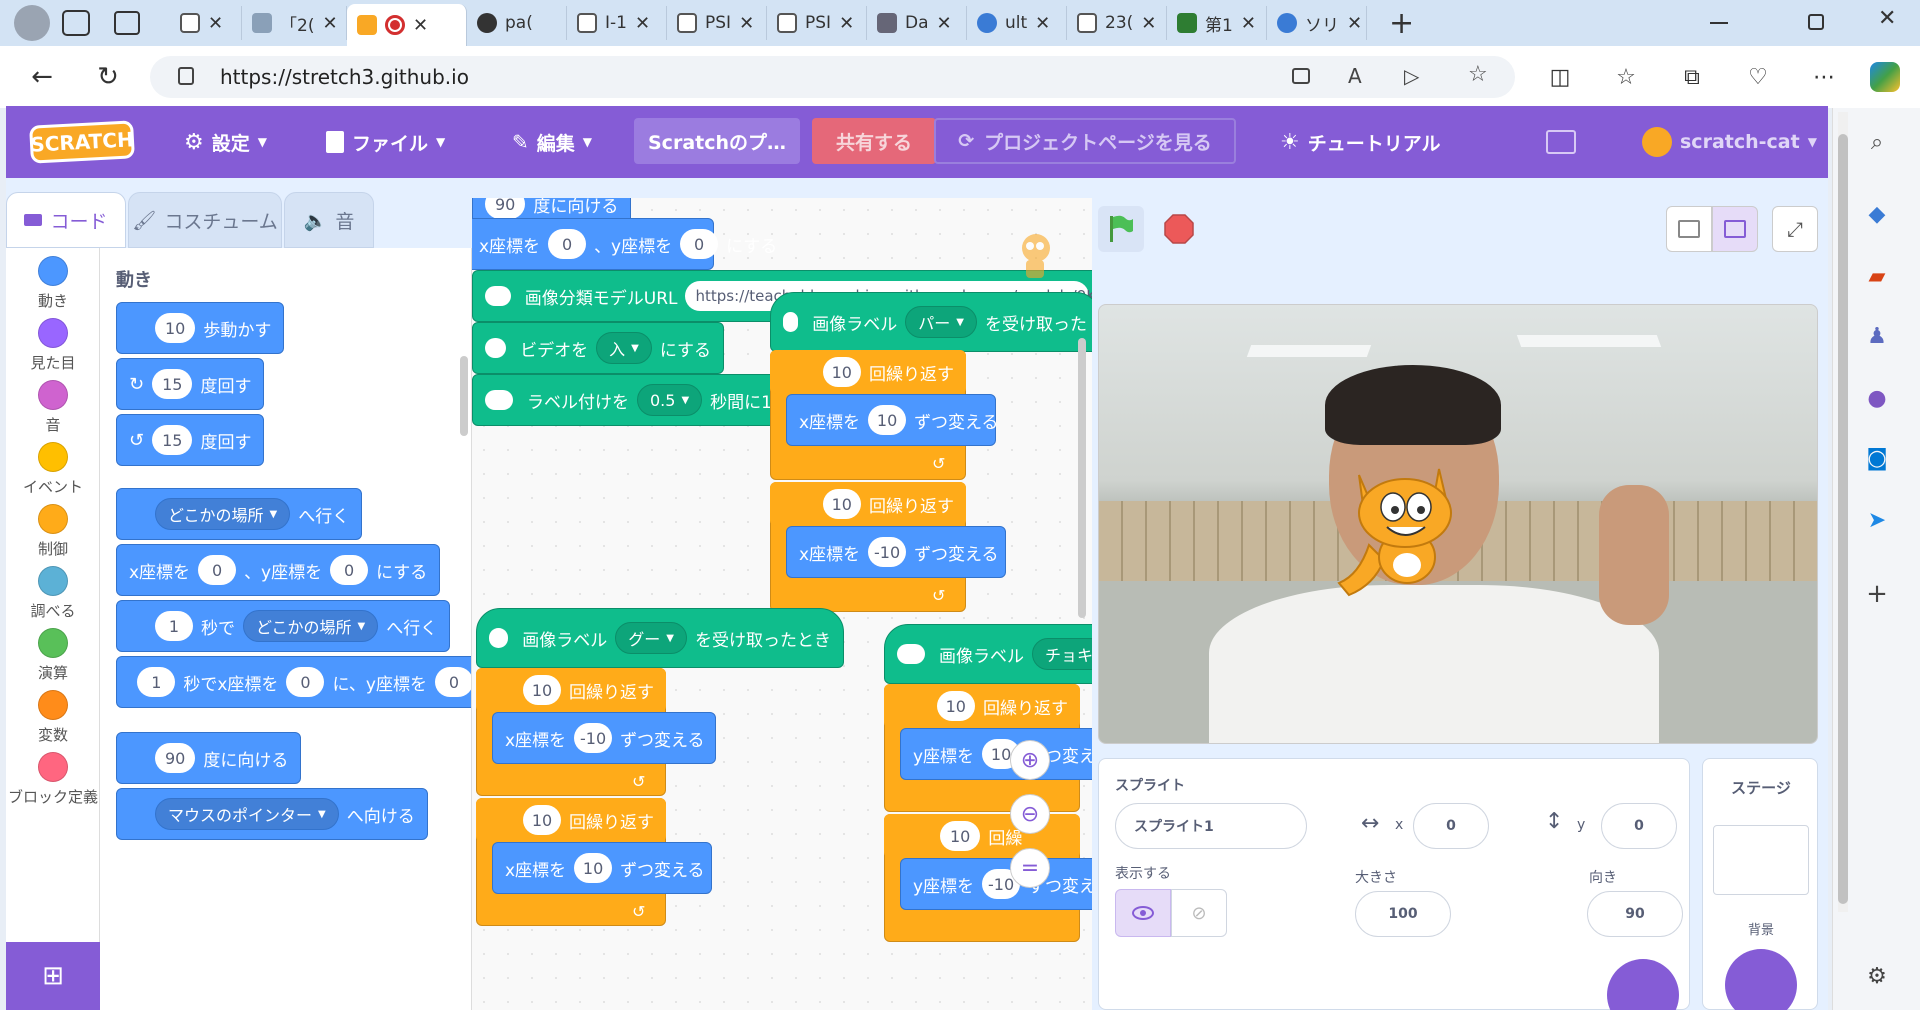 The width and height of the screenshot is (1920, 1010). Describe the element at coordinates (1561, 142) in the screenshot. I see `folder-icon` at that location.